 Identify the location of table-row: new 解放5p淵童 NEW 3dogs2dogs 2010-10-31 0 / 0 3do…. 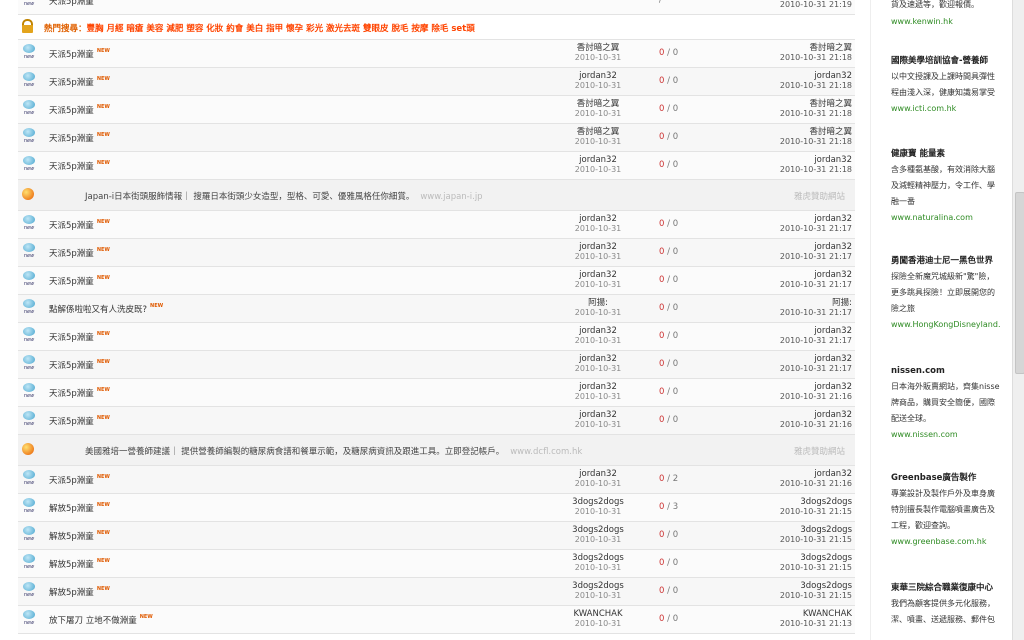
(436, 536).